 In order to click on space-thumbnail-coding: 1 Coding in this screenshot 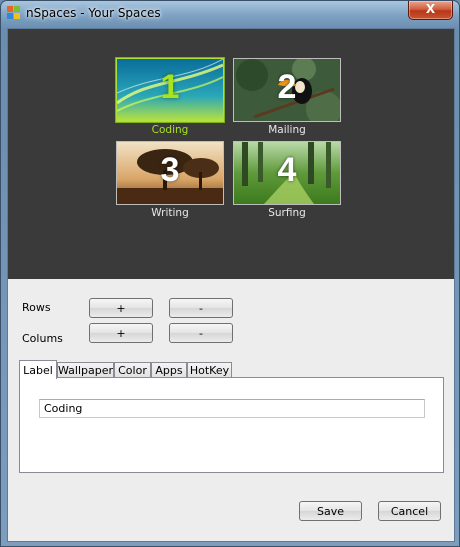, I will do `click(170, 97)`.